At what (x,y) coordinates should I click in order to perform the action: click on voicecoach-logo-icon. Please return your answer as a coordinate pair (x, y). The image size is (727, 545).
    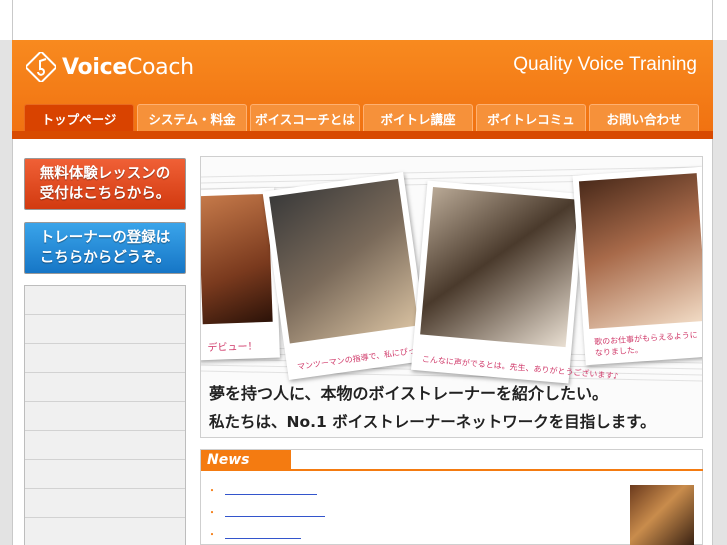
    Looking at the image, I should click on (41, 67).